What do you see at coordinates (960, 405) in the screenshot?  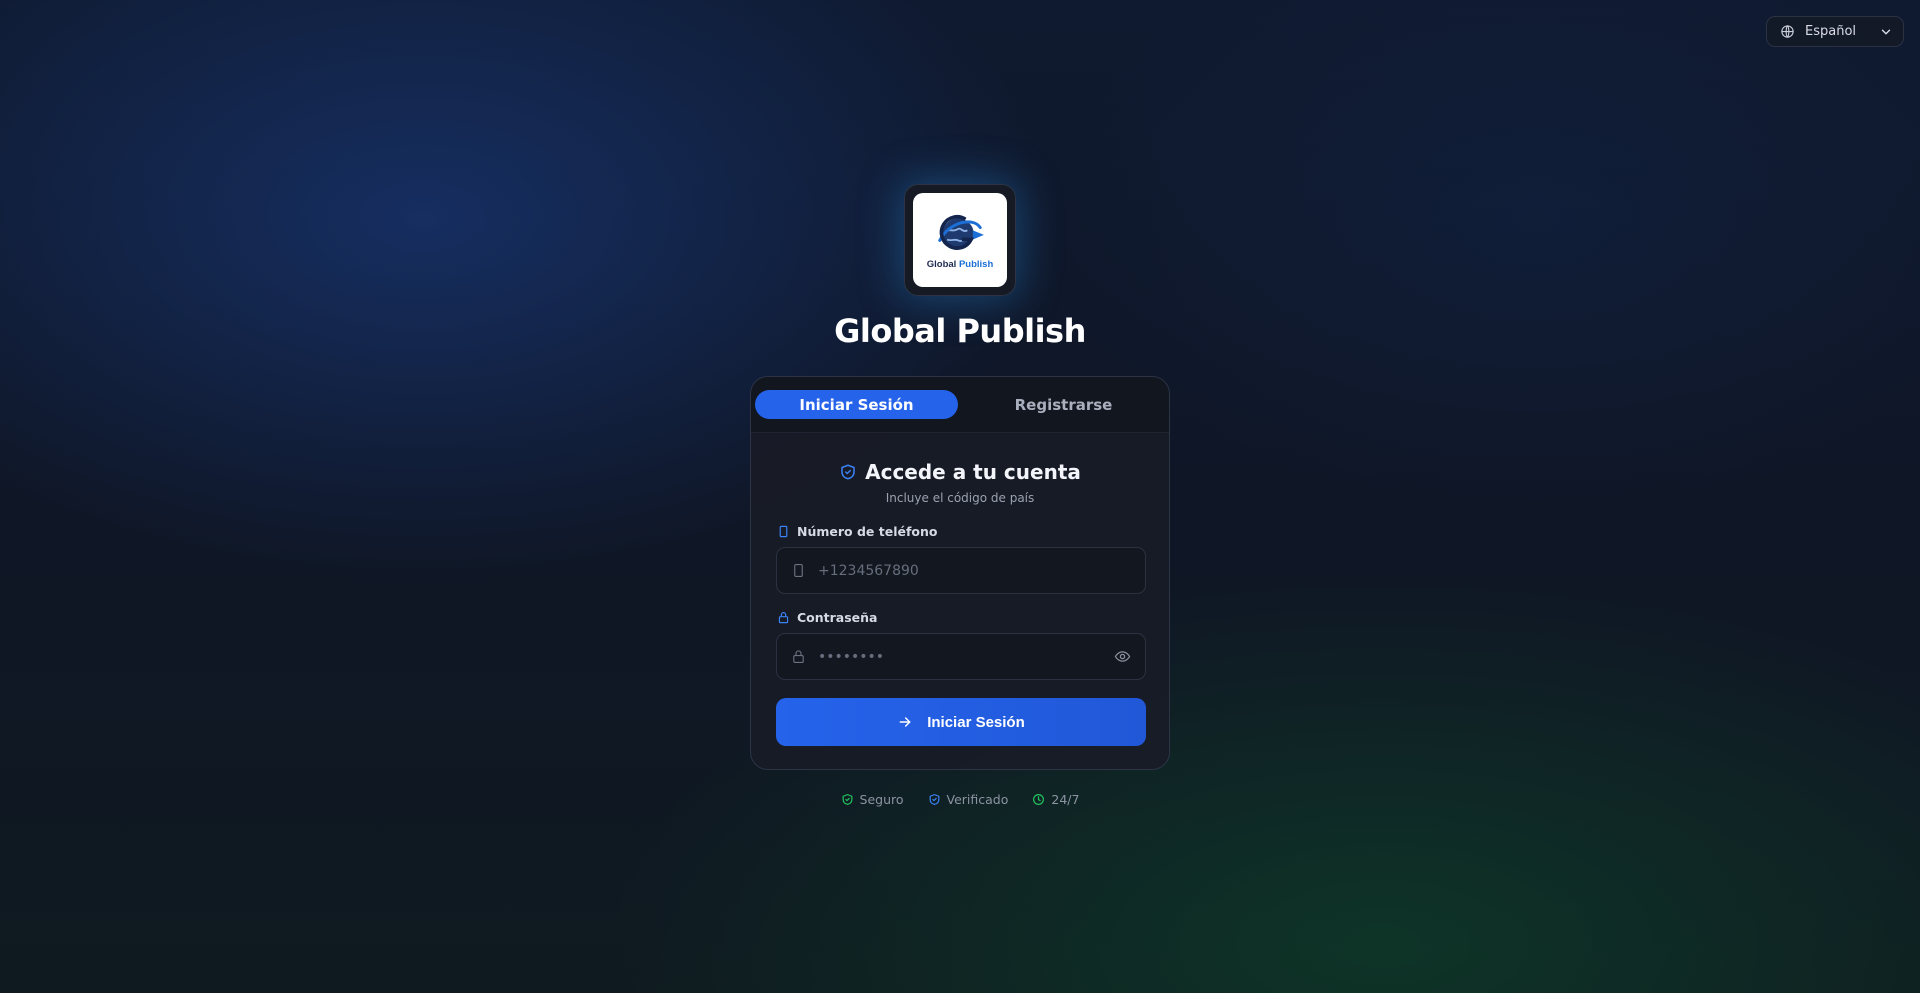 I see `auth-tabs: Iniciar Sesión Registrarse` at bounding box center [960, 405].